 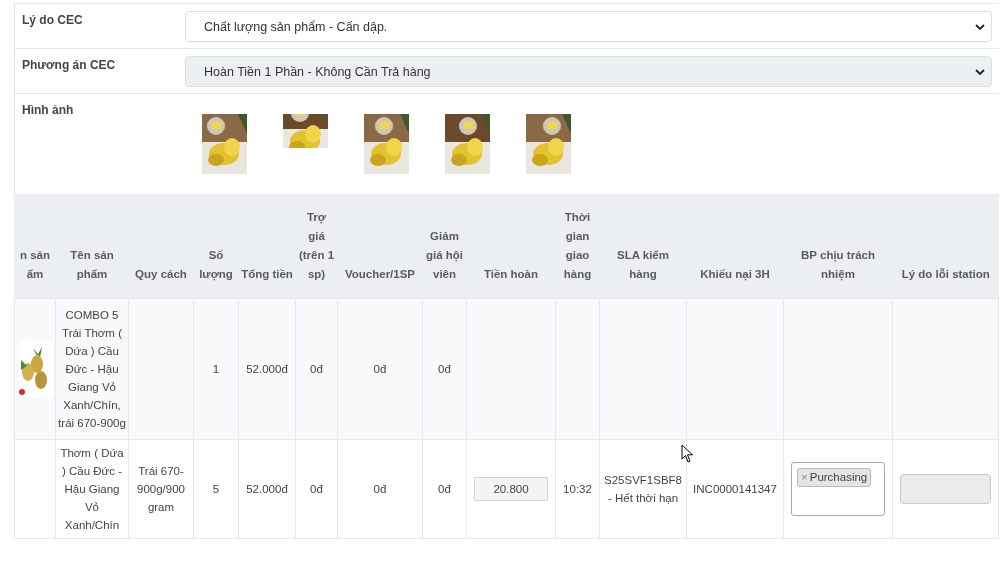 I want to click on field-label: Hình ảnh, so click(x=48, y=110).